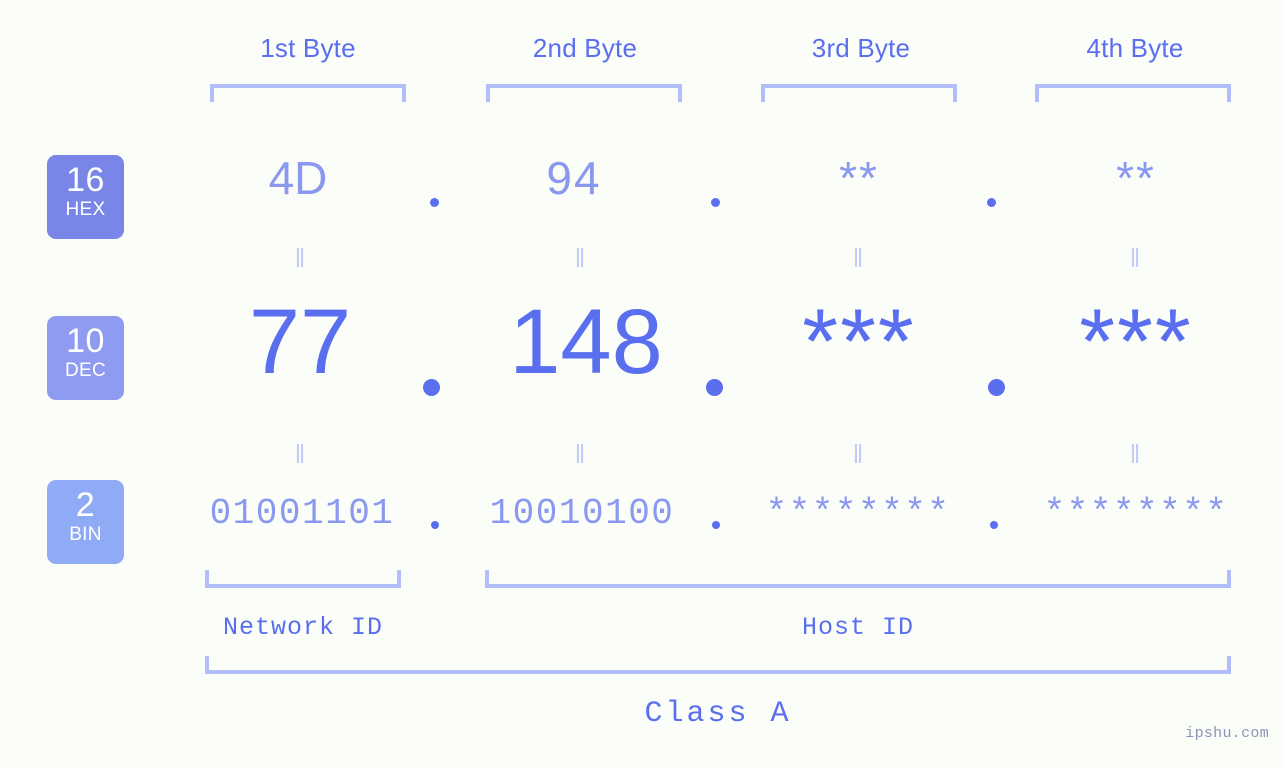 The image size is (1285, 767). What do you see at coordinates (586, 342) in the screenshot?
I see `dec-value-byte-2: 148` at bounding box center [586, 342].